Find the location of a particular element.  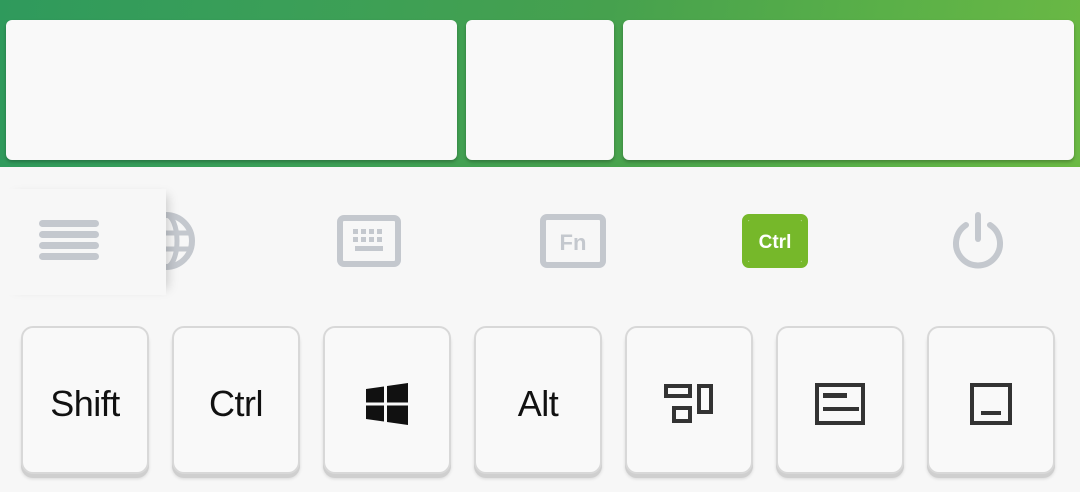

ctrl-toggle-button: Ctrl is located at coordinates (775, 241).